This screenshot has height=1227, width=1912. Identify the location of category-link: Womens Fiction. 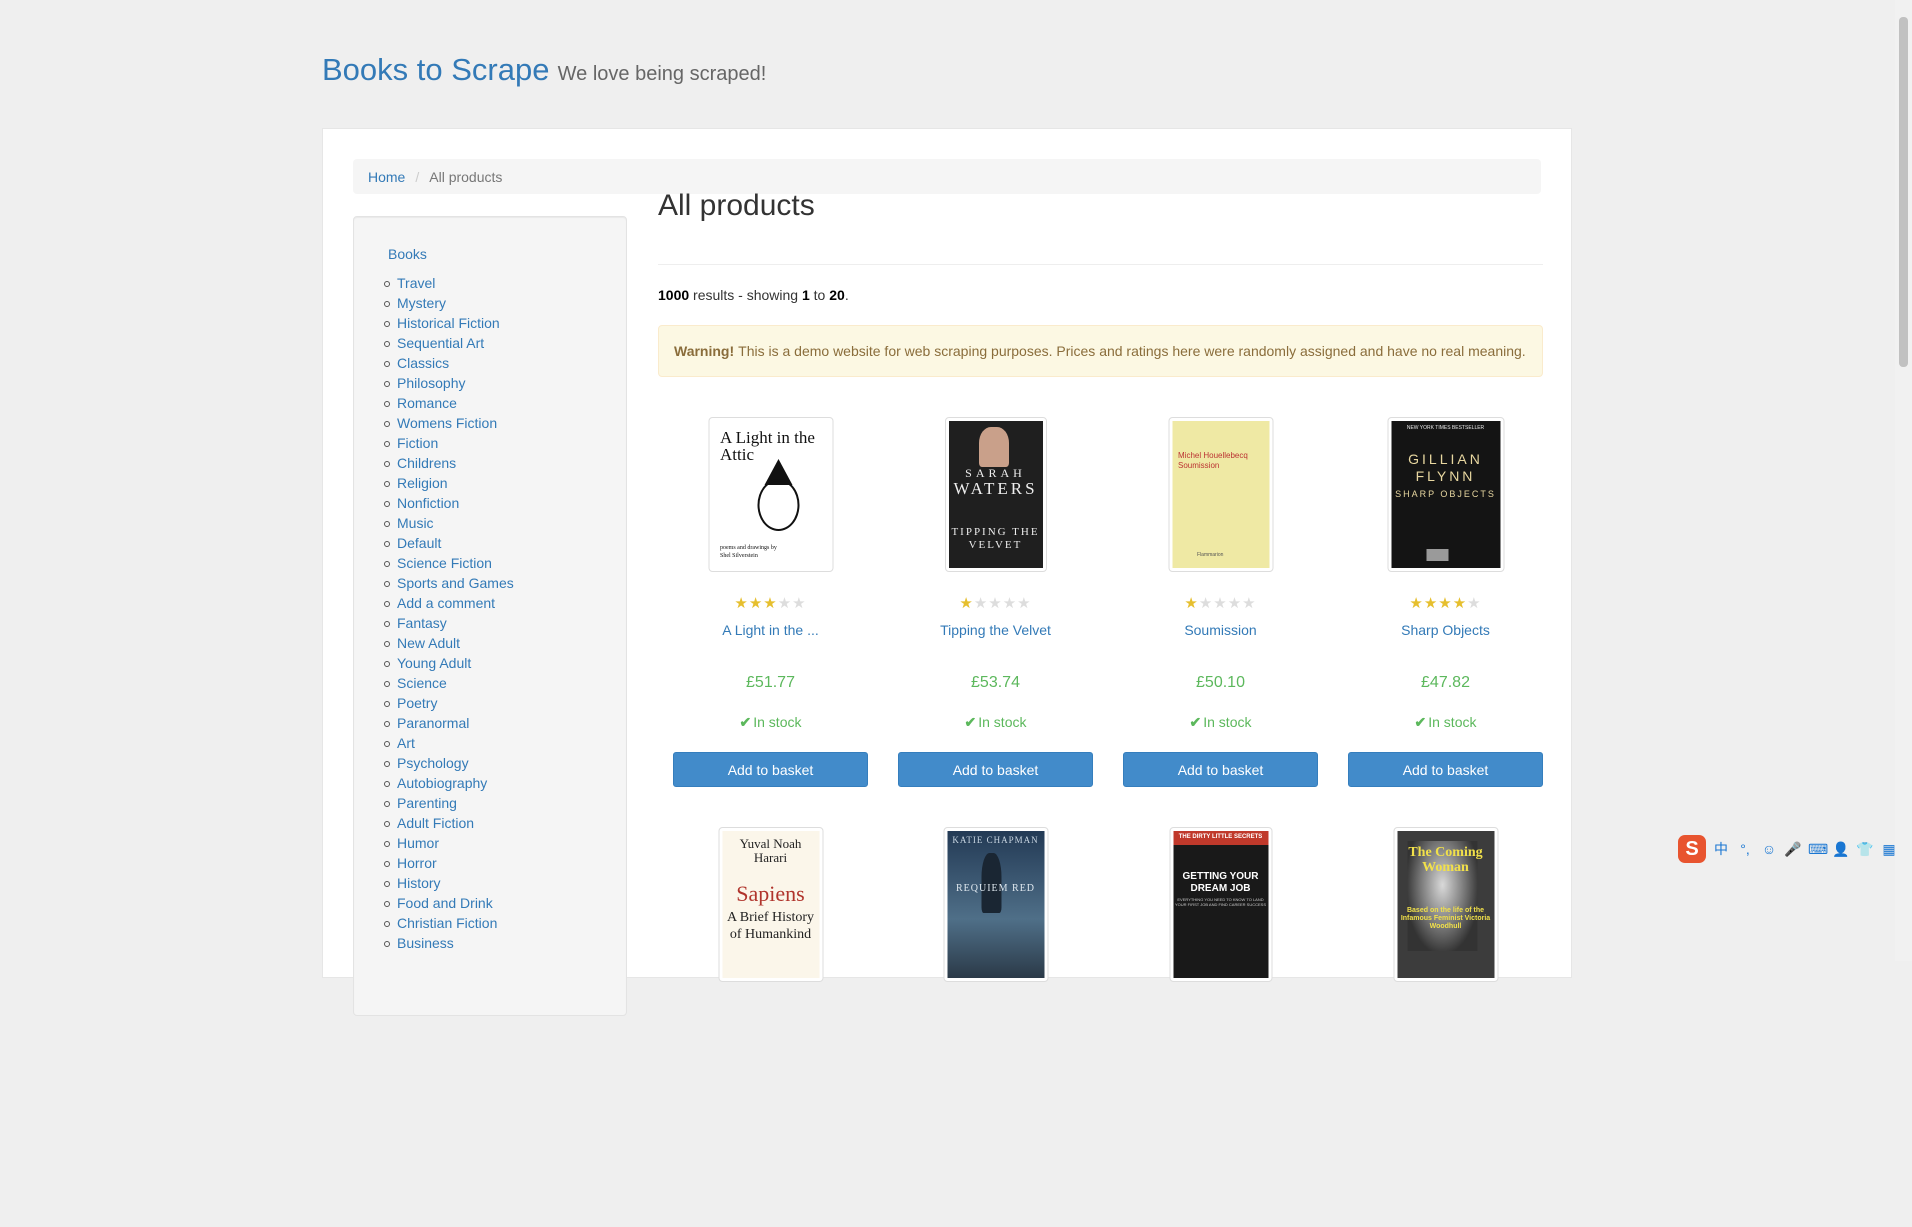
(447, 423).